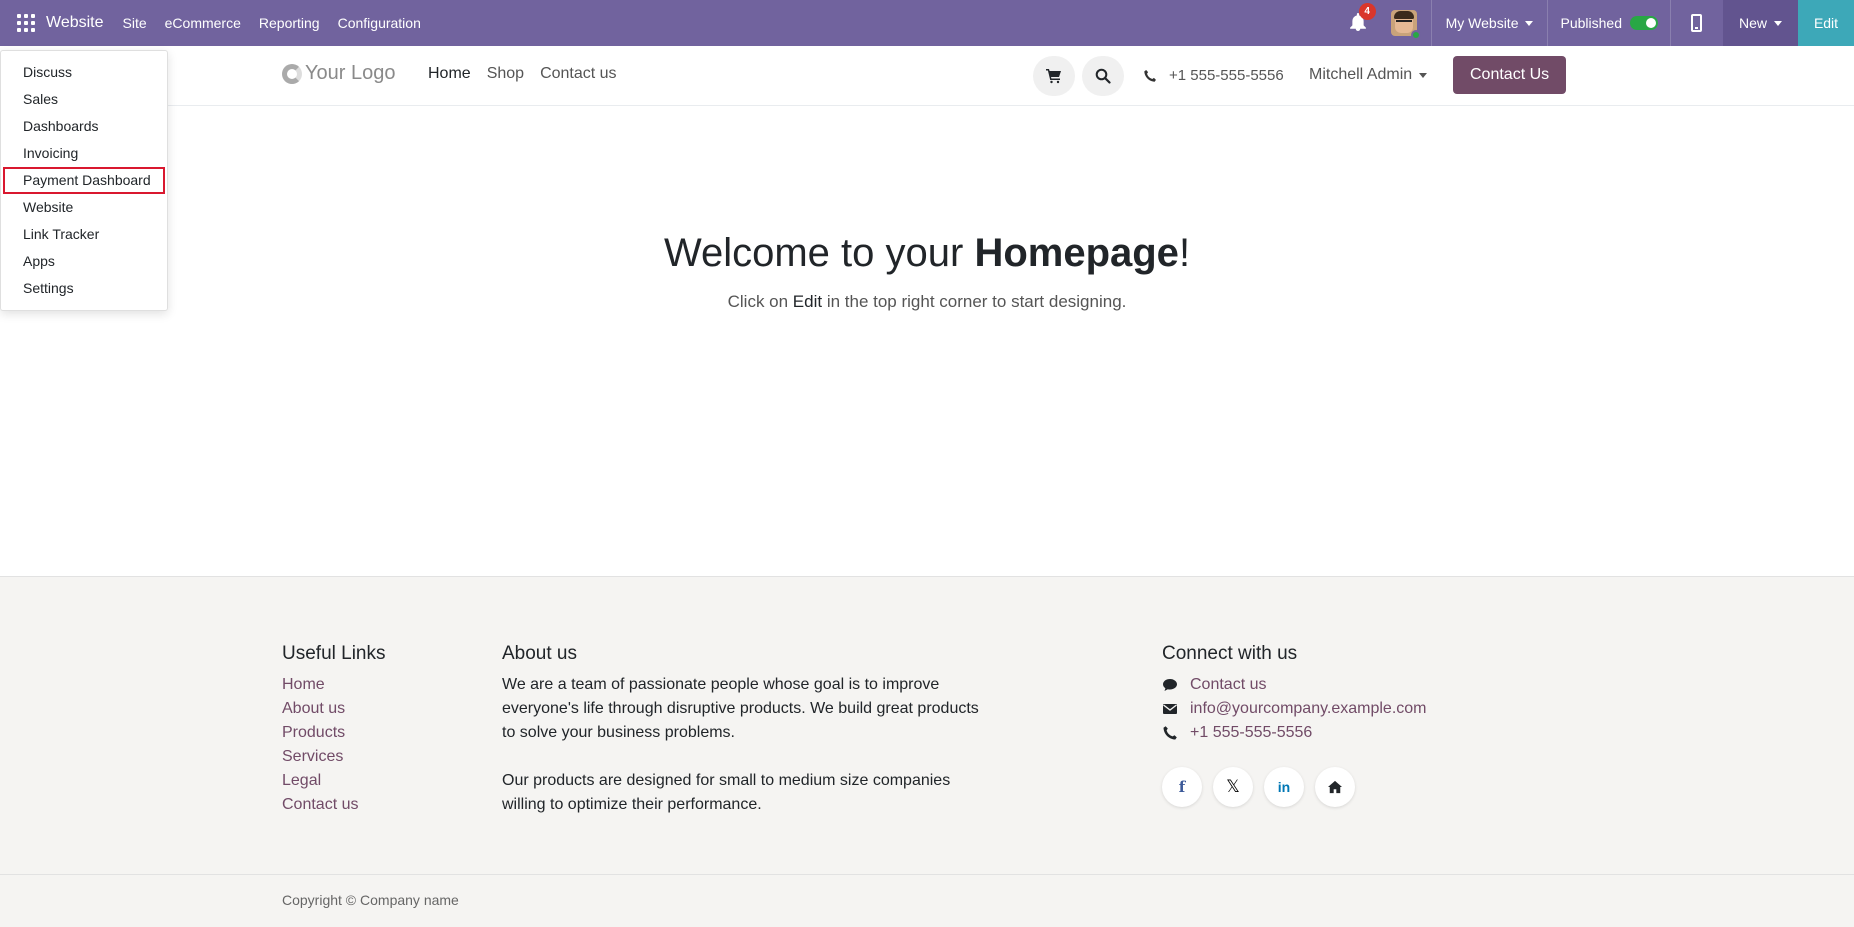 The width and height of the screenshot is (1854, 927). What do you see at coordinates (135, 23) in the screenshot?
I see `menu-site: Site` at bounding box center [135, 23].